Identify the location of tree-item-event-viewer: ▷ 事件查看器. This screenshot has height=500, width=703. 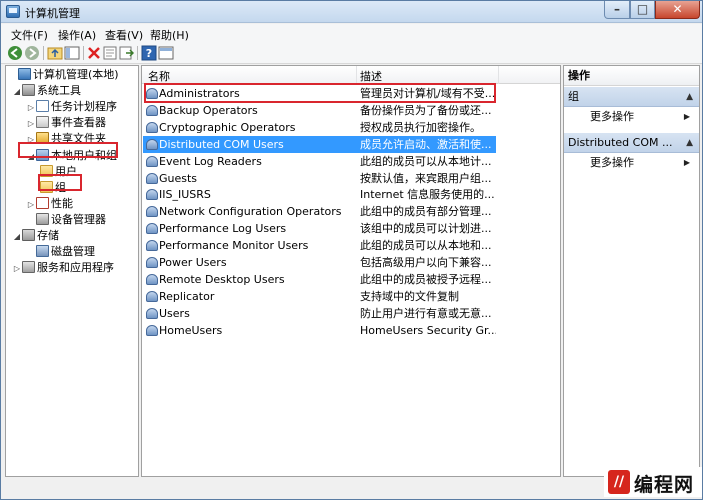
(66, 123).